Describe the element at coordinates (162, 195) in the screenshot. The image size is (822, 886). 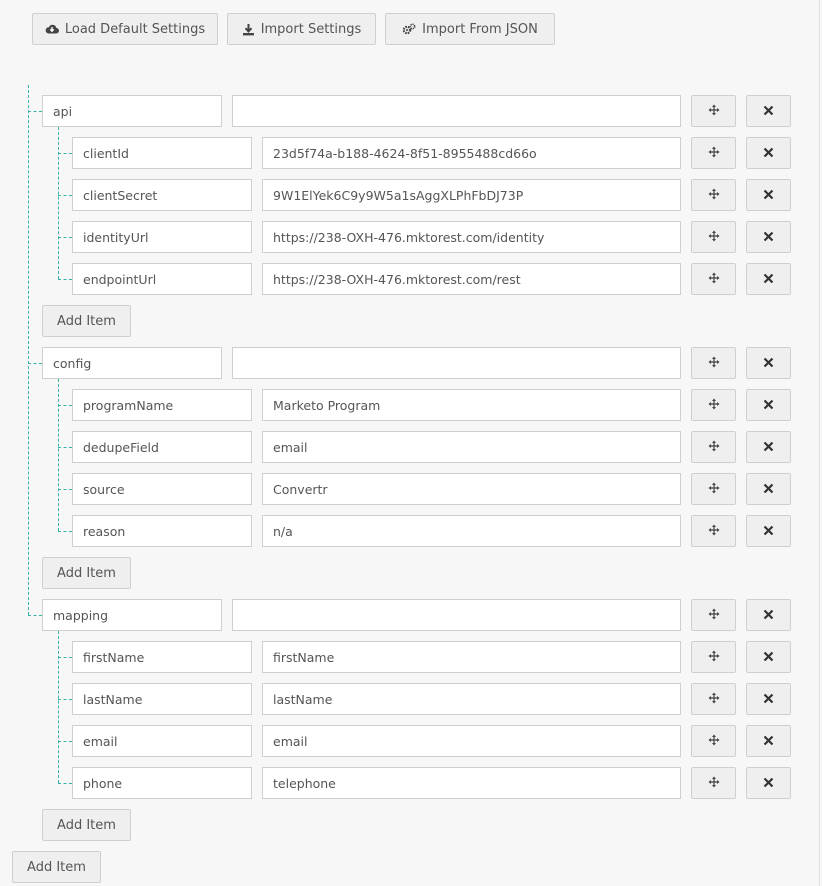
I see `item-key-field: clientSecret` at that location.